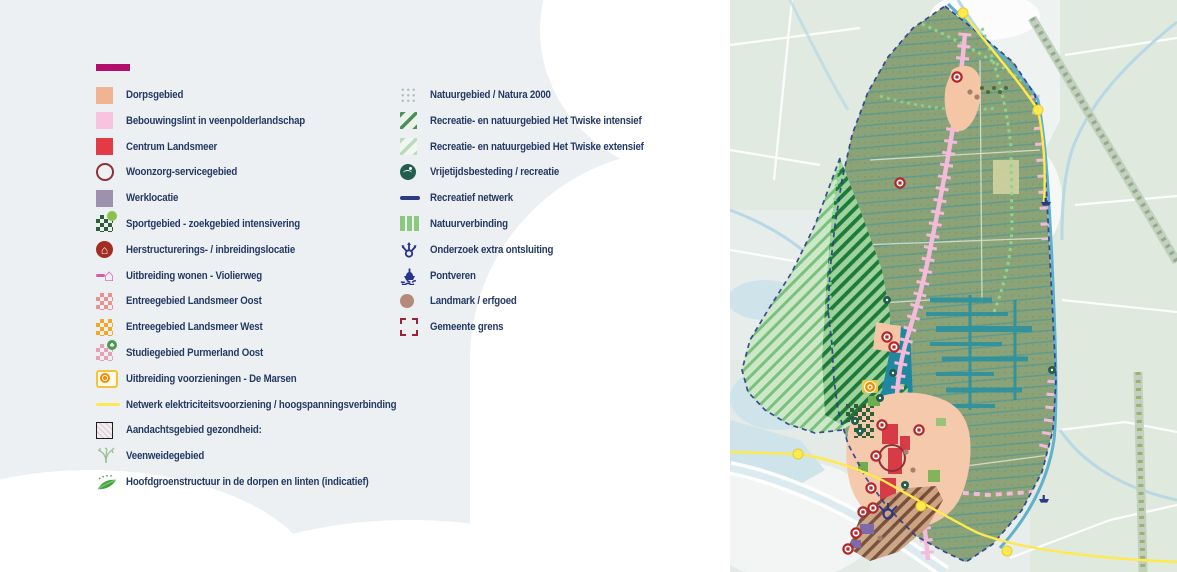  I want to click on natura-dots, so click(412, 95).